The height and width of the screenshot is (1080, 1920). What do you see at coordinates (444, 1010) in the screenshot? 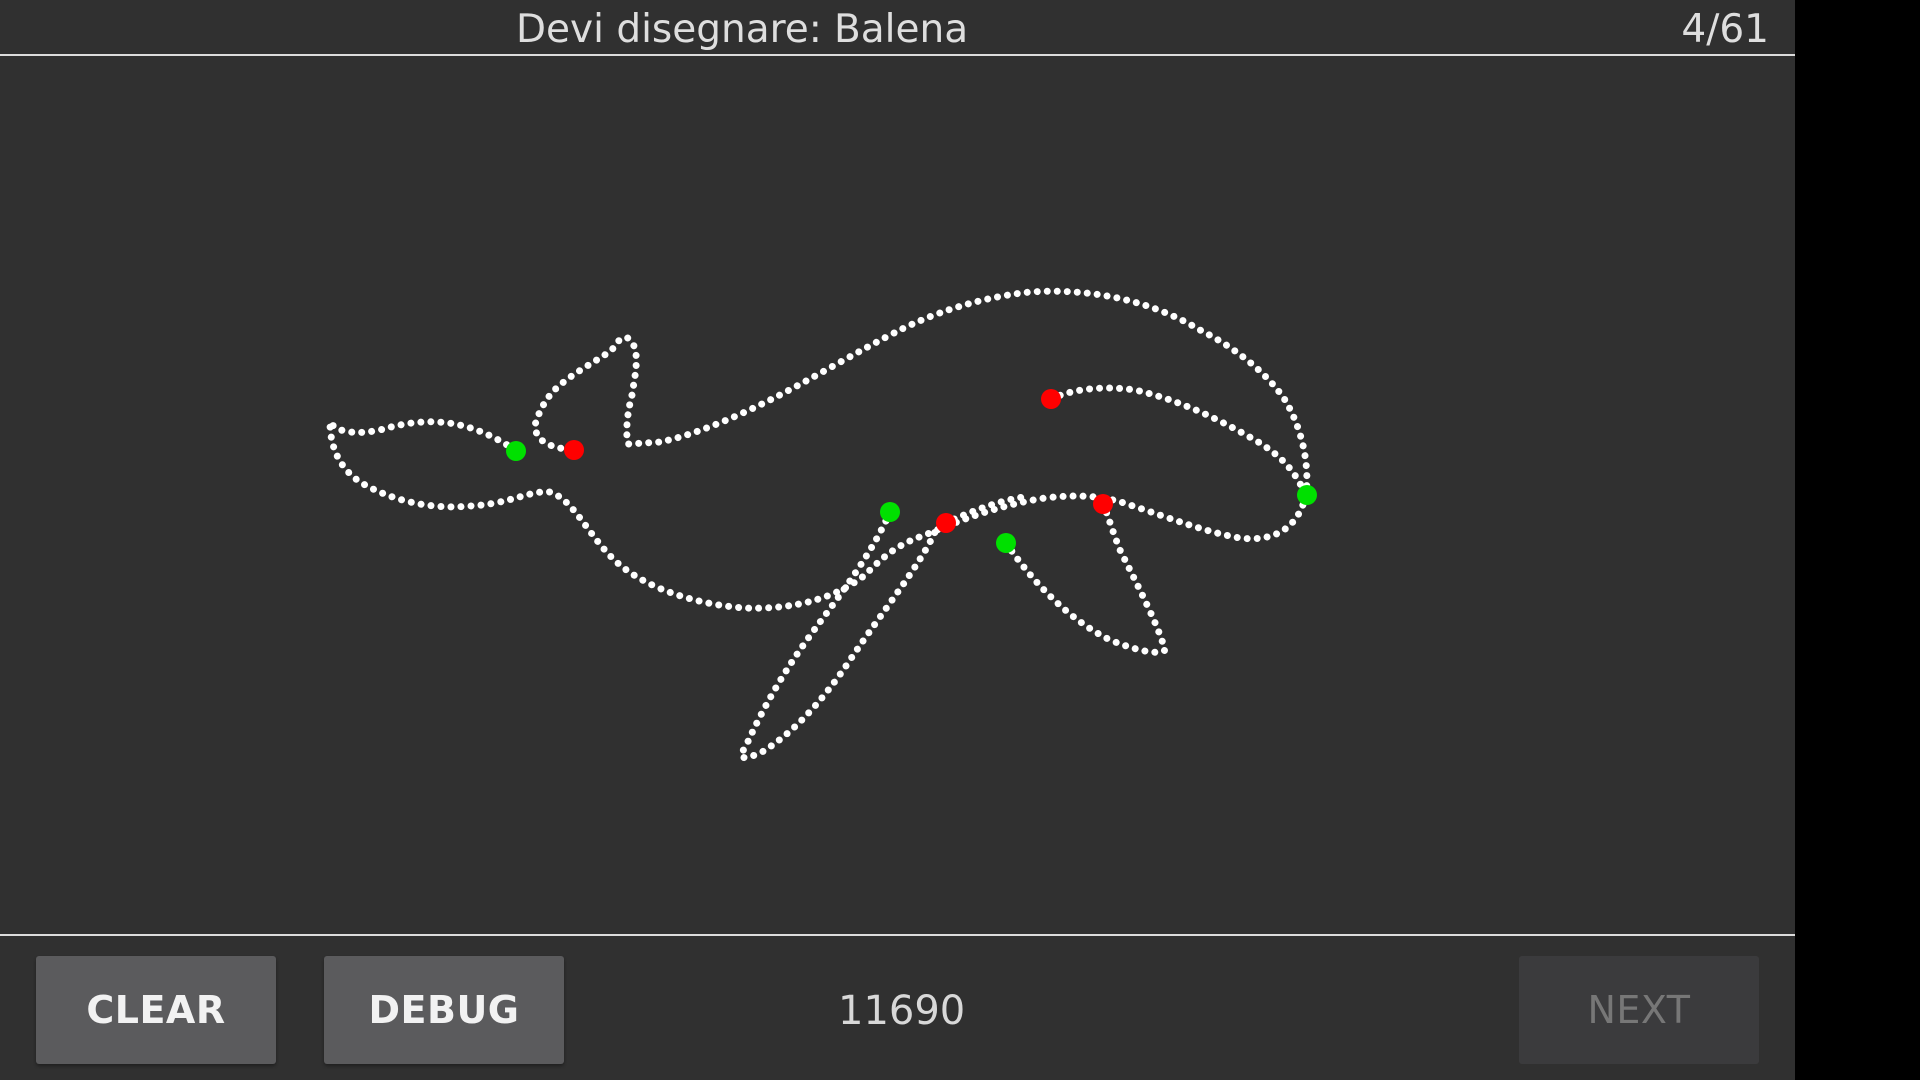
I see `debug-button: DEBUG` at bounding box center [444, 1010].